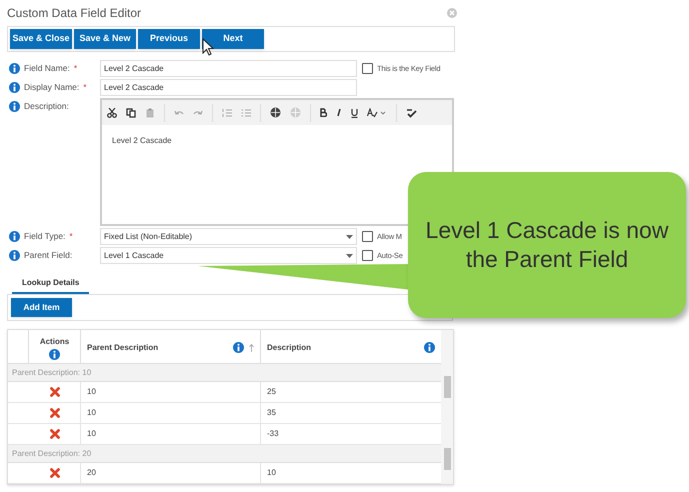  Describe the element at coordinates (447, 407) in the screenshot. I see `scrollbar` at that location.